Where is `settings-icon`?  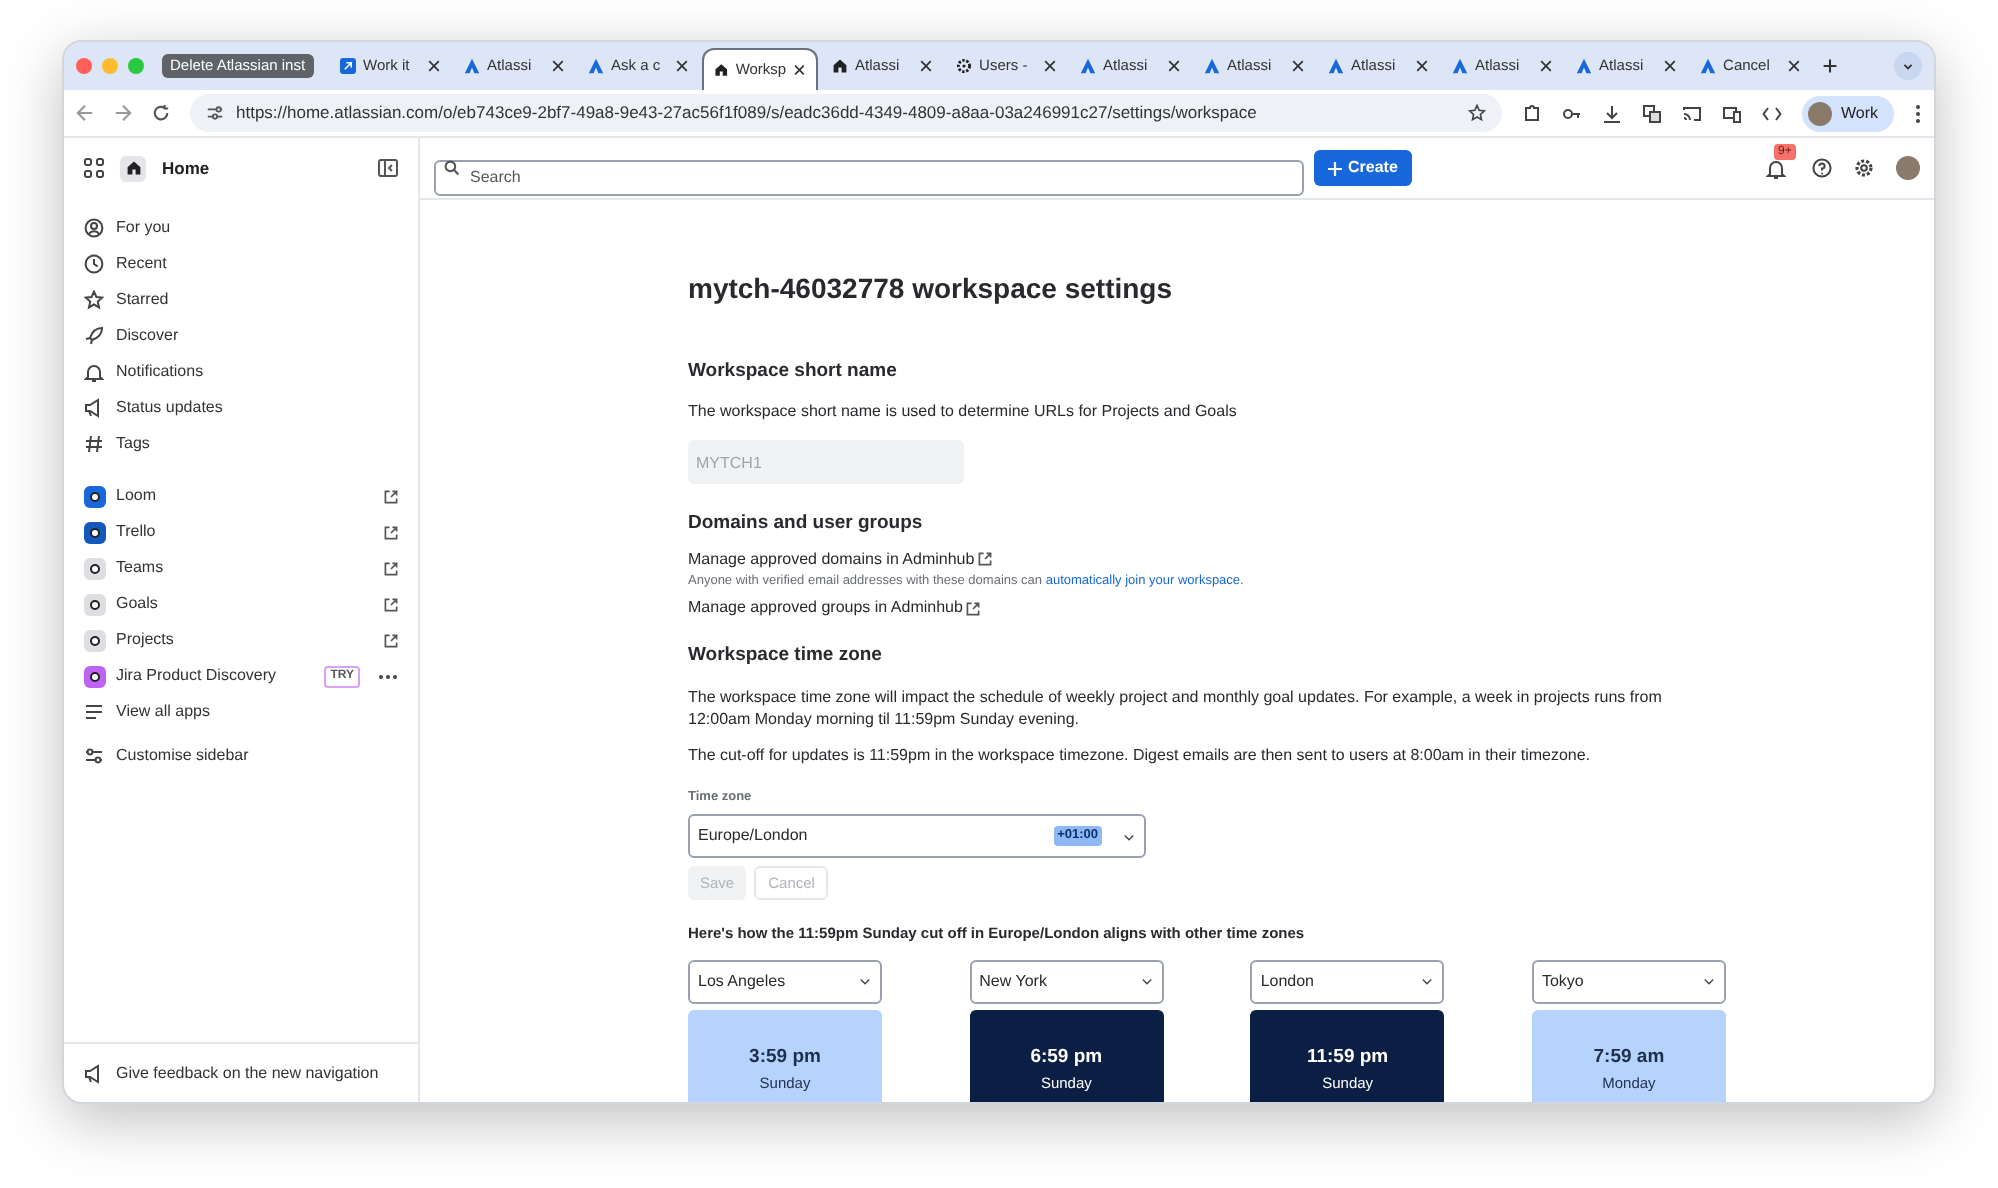 settings-icon is located at coordinates (1864, 168).